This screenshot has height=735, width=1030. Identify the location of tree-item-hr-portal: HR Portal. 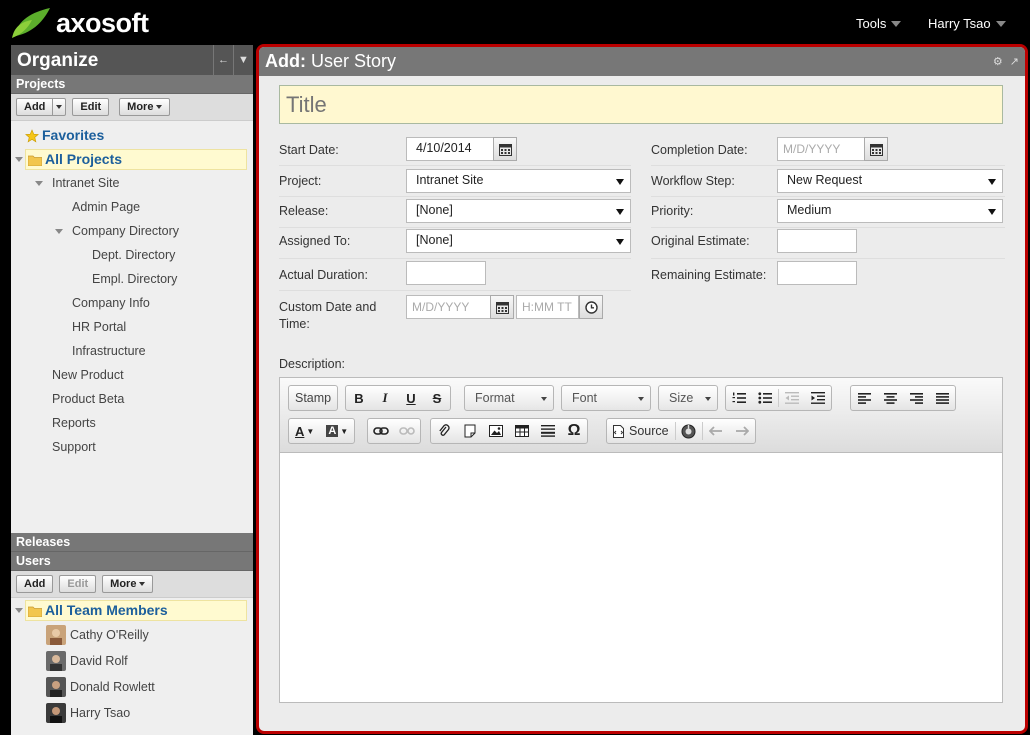
(132, 327).